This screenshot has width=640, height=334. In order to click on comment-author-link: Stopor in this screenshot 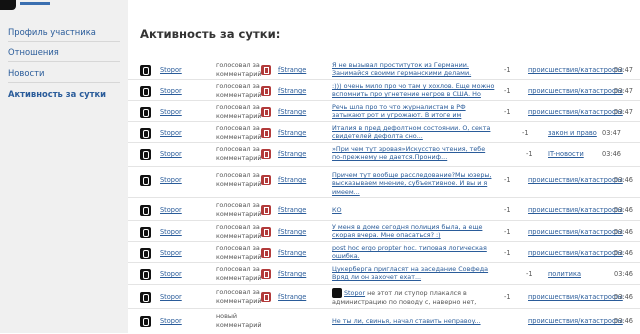, I will do `click(354, 293)`.